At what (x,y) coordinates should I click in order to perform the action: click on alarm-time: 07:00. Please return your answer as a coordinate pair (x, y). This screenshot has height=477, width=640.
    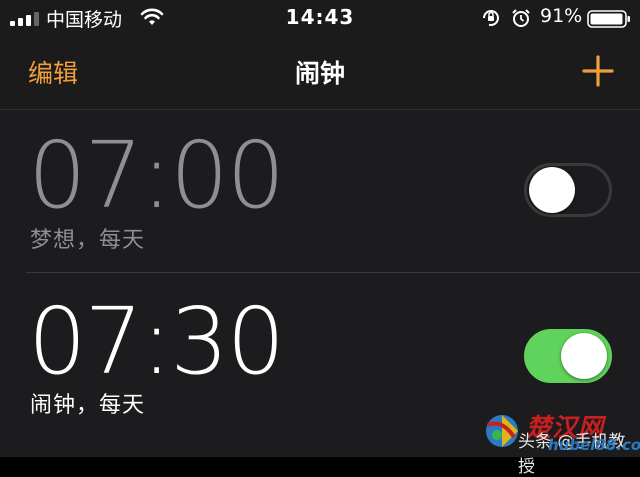
    Looking at the image, I should click on (156, 175).